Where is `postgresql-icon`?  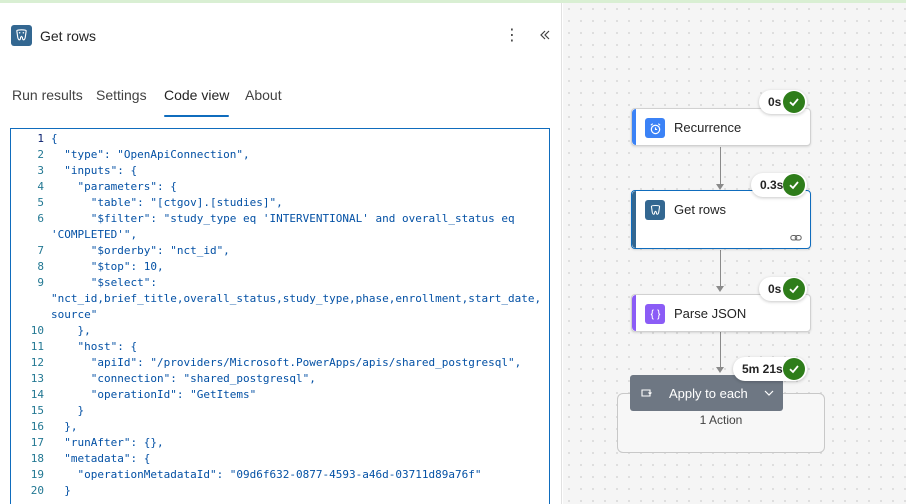 postgresql-icon is located at coordinates (655, 210).